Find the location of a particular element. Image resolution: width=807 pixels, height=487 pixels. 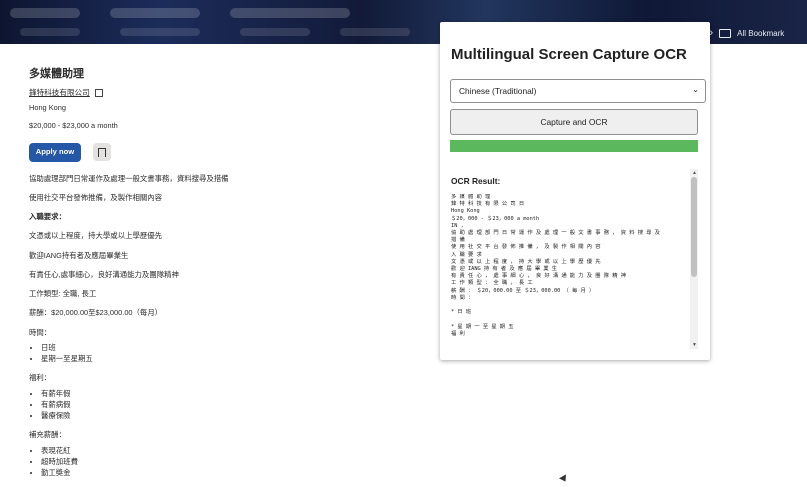

ocr-result-label: OCR Result: is located at coordinates (476, 181).